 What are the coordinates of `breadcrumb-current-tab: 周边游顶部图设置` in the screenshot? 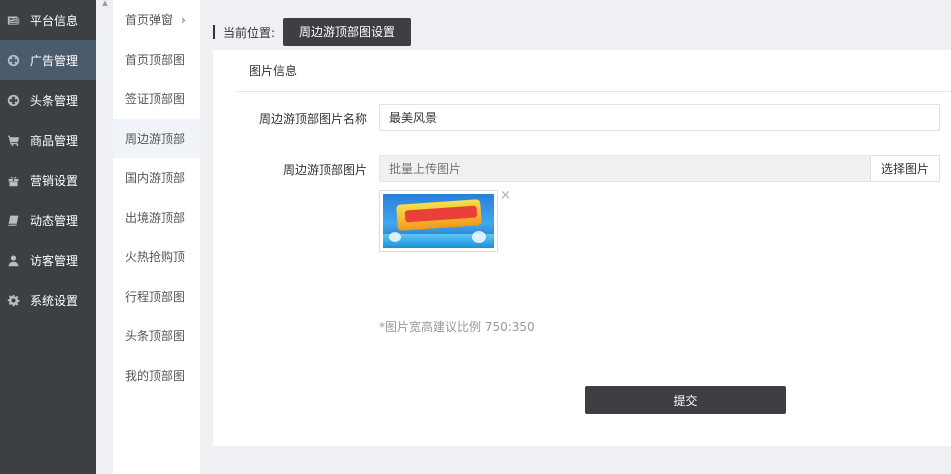 It's located at (347, 32).